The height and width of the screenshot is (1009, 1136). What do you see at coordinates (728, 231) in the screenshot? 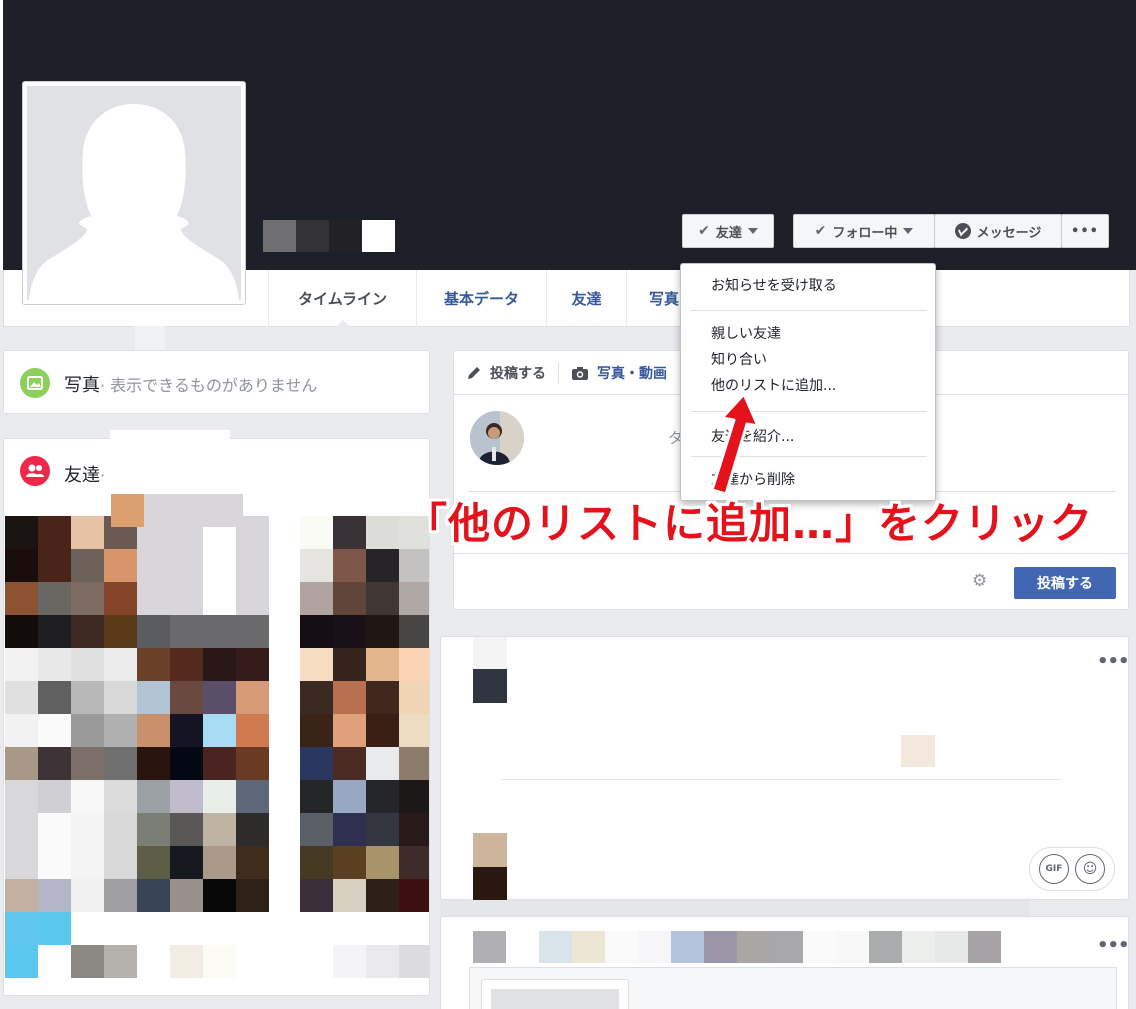
I see `friends-button: ✔ 友達` at bounding box center [728, 231].